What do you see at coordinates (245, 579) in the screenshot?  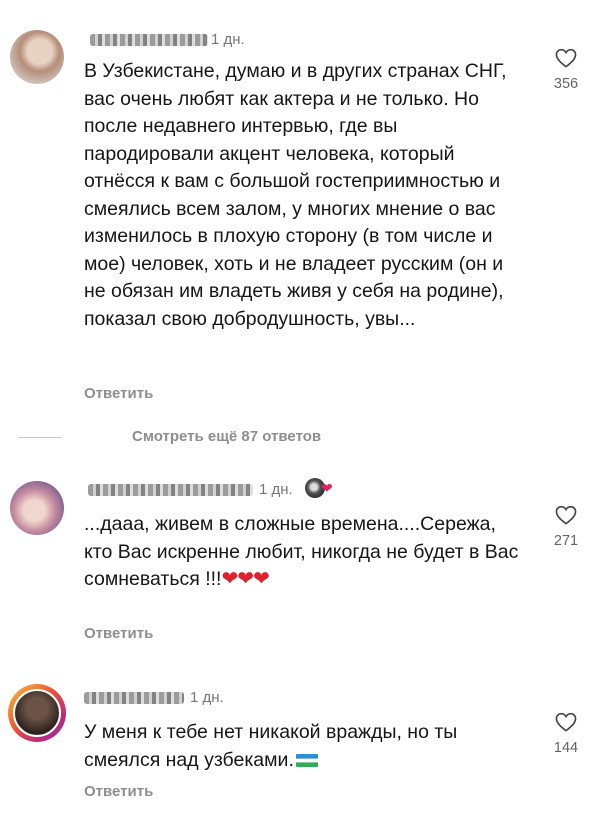 I see `heart-emoji: ❤❤❤` at bounding box center [245, 579].